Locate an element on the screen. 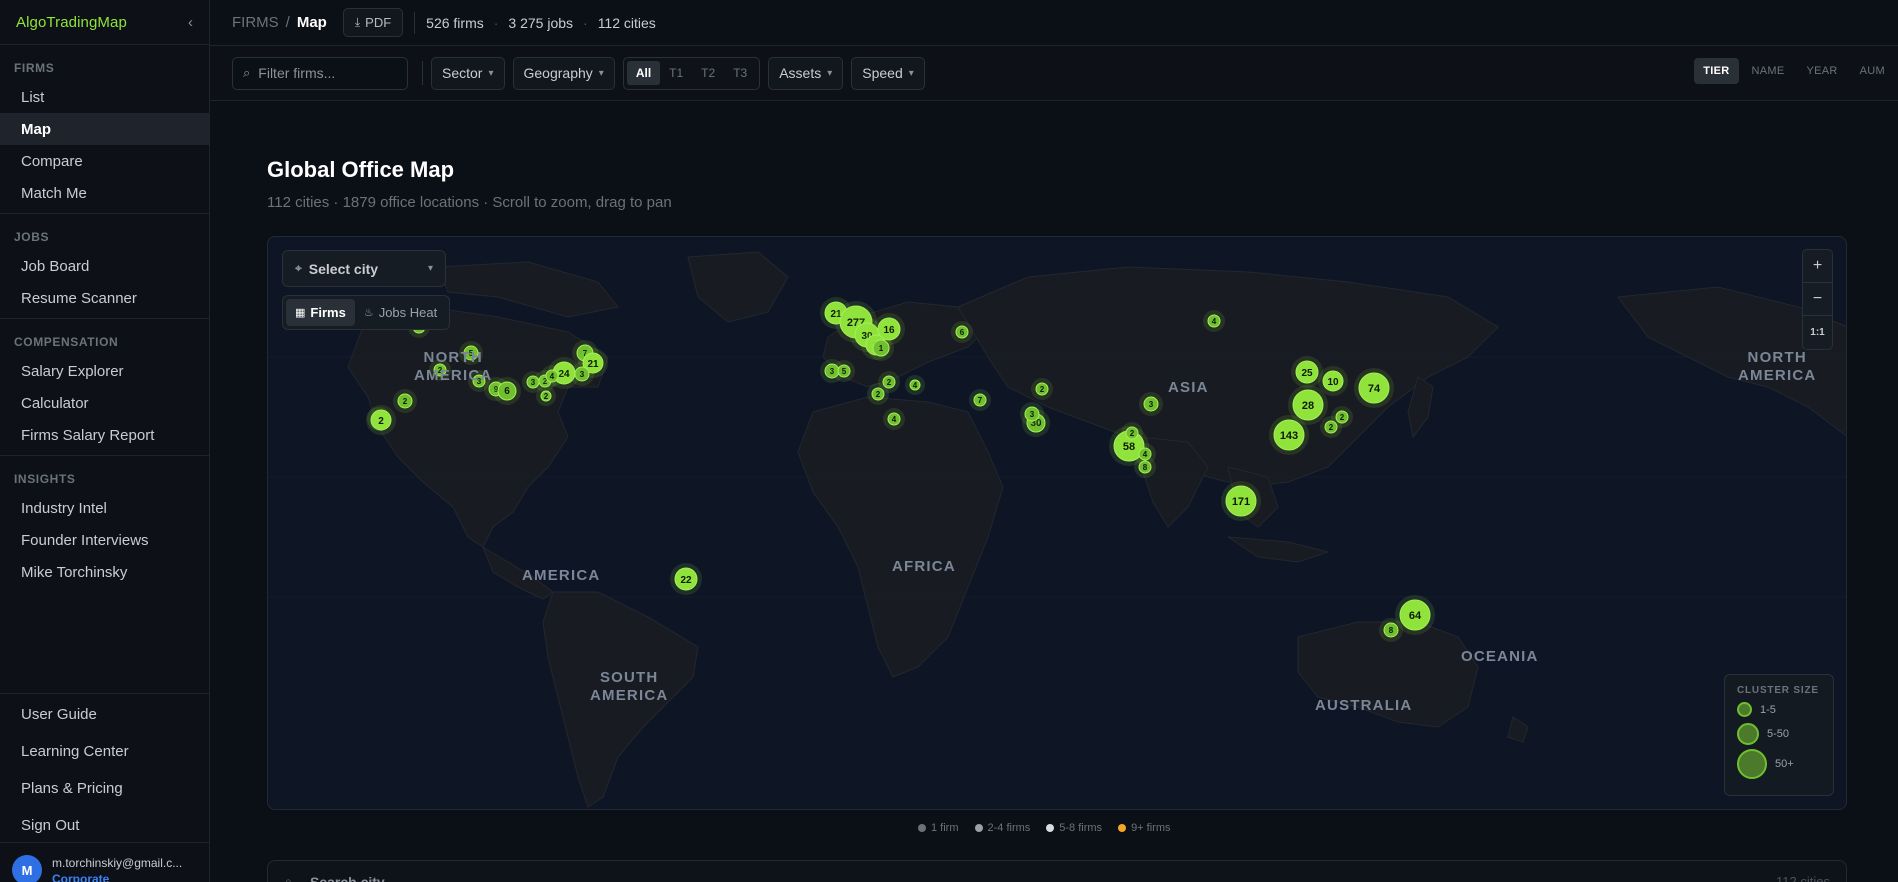 The height and width of the screenshot is (882, 1898). sidebar-item-match-me: Match Me is located at coordinates (104, 193).